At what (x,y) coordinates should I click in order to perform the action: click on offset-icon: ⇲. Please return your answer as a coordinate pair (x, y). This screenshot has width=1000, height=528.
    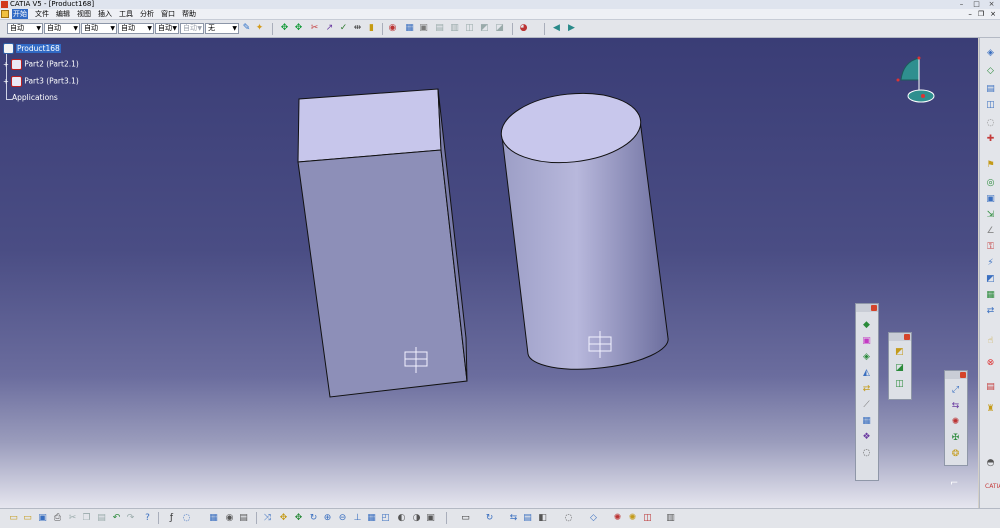
    Looking at the image, I should click on (990, 215).